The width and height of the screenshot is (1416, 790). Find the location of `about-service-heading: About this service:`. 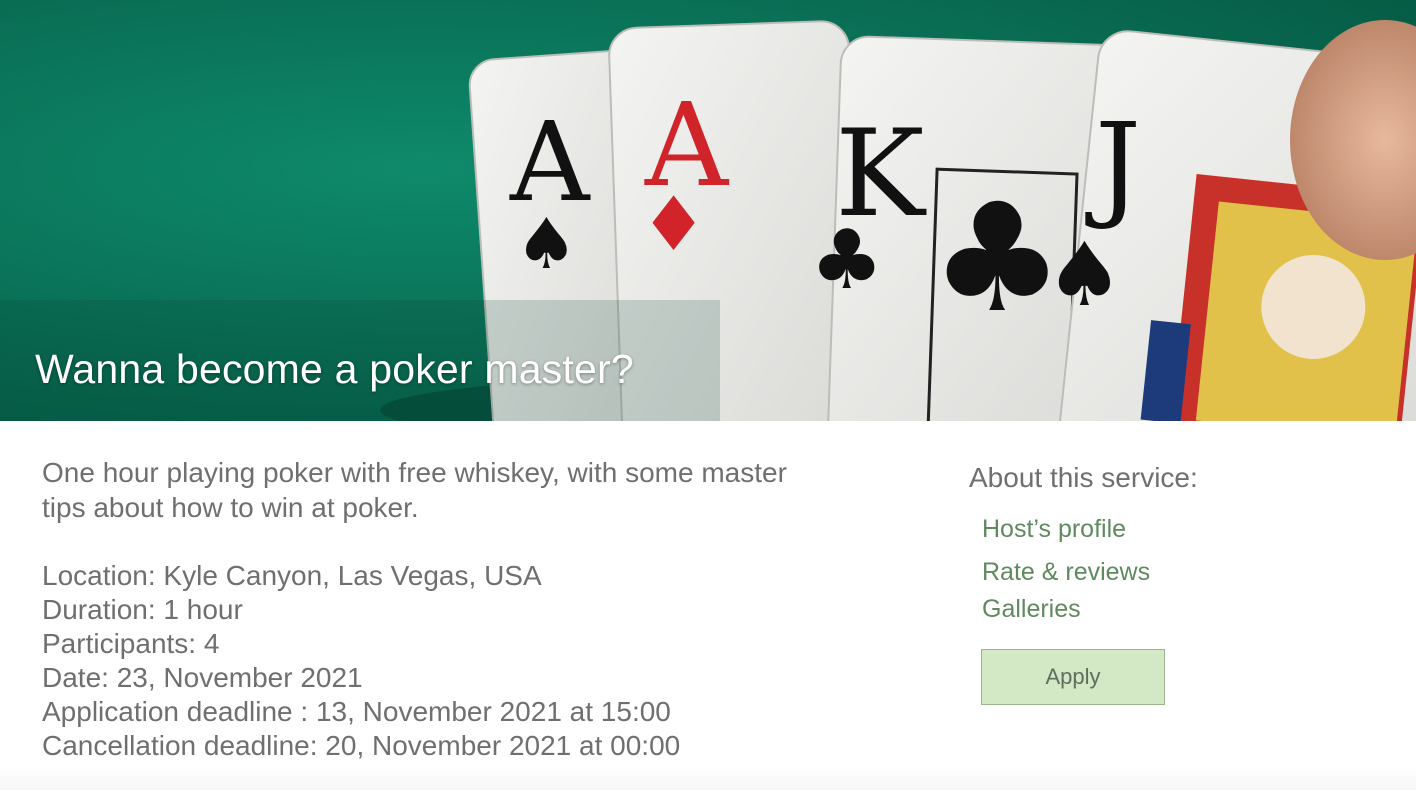

about-service-heading: About this service: is located at coordinates (1083, 477).